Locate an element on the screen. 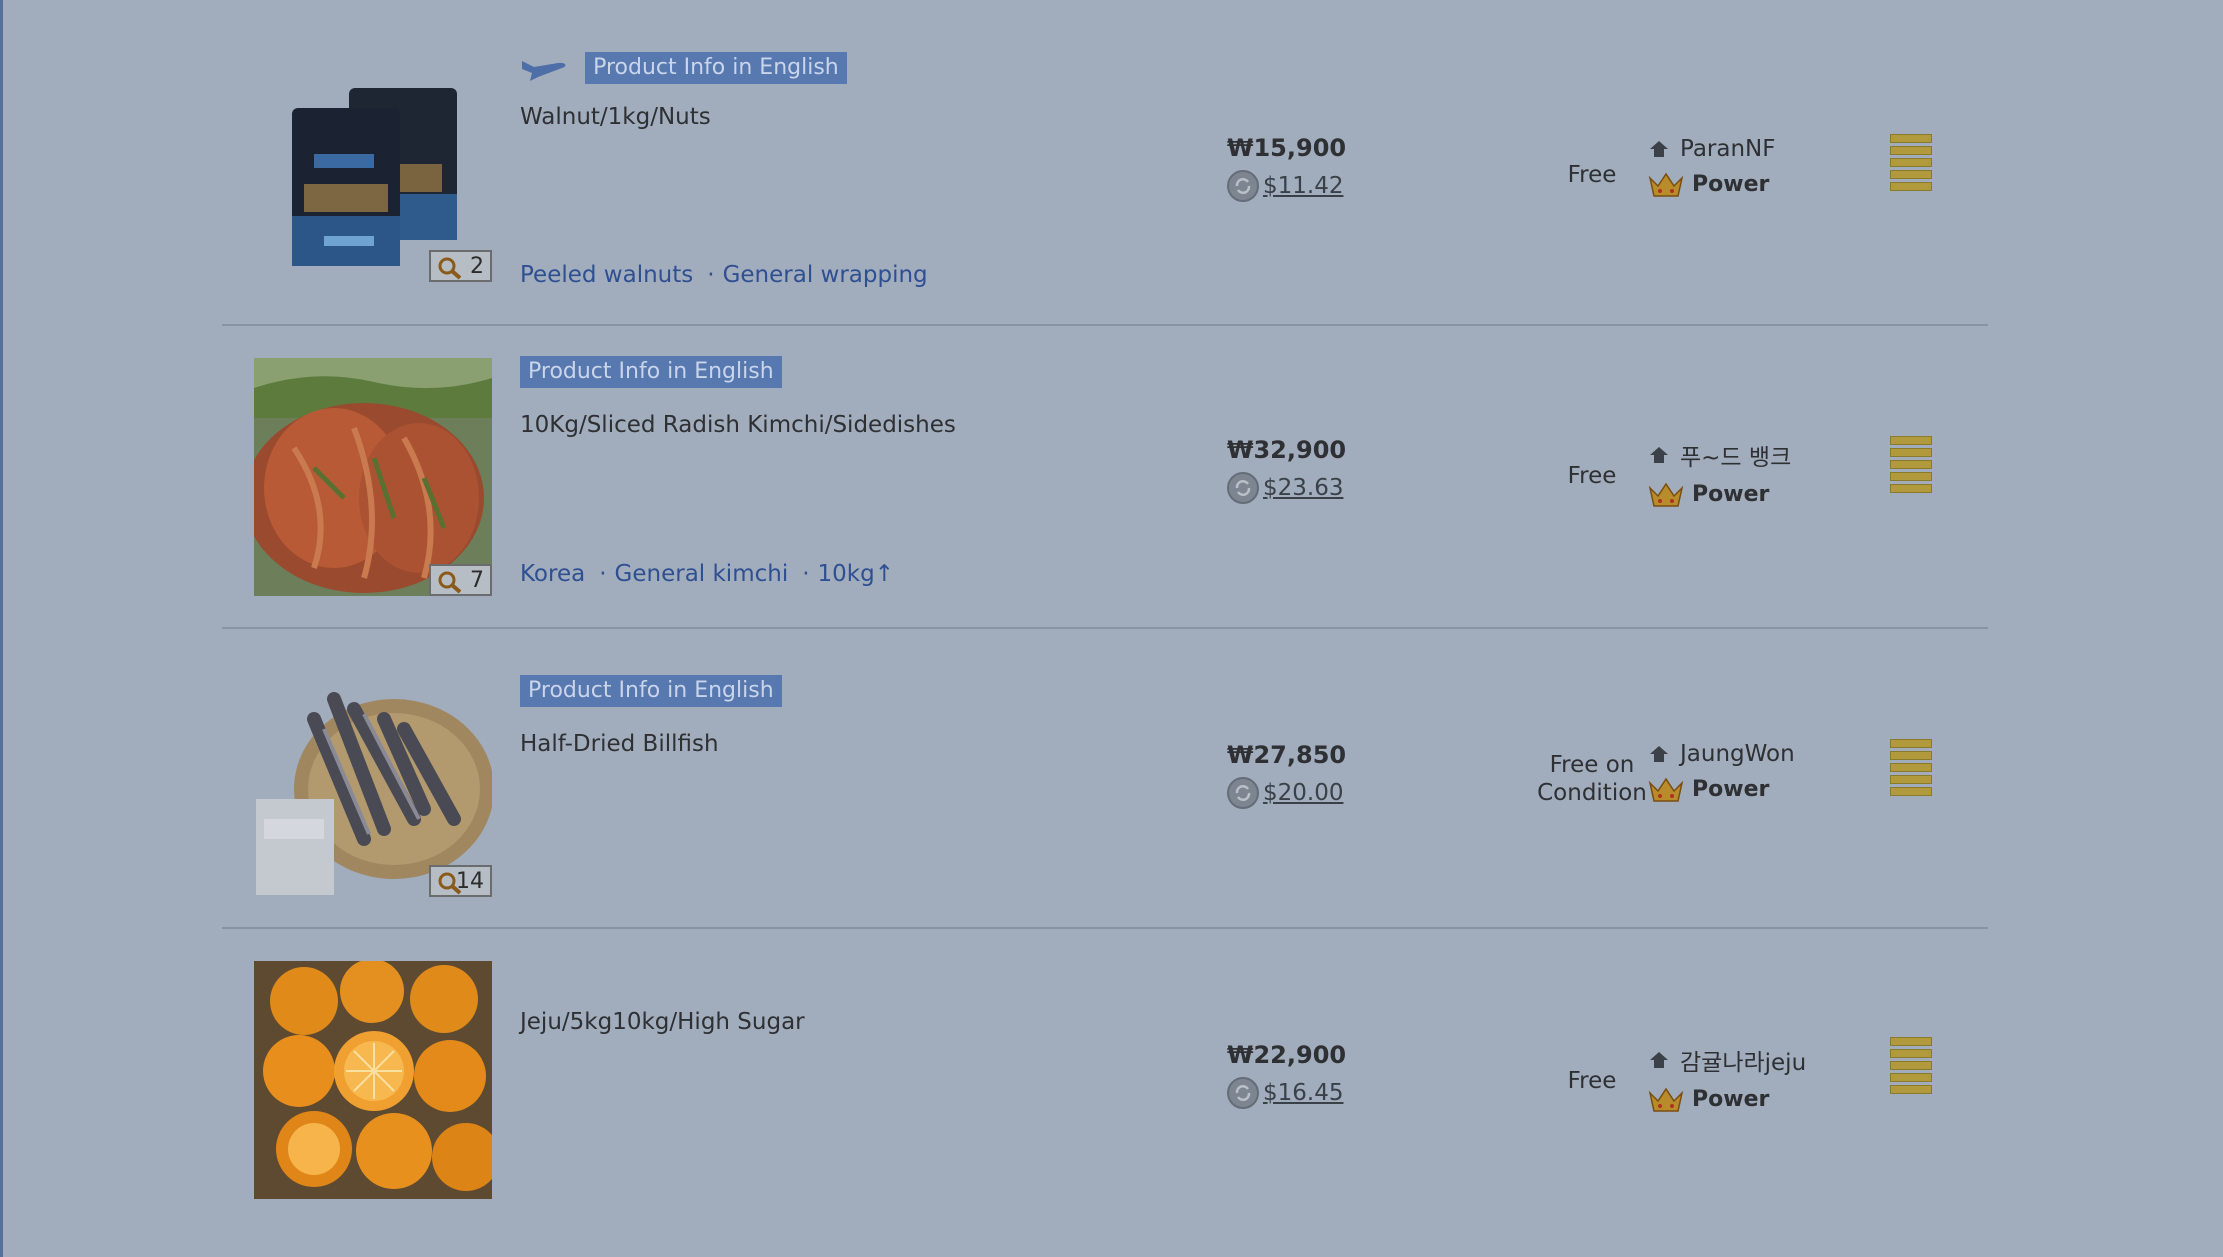 This screenshot has height=1257, width=2223. price-krw: ₩15,900 is located at coordinates (1287, 148).